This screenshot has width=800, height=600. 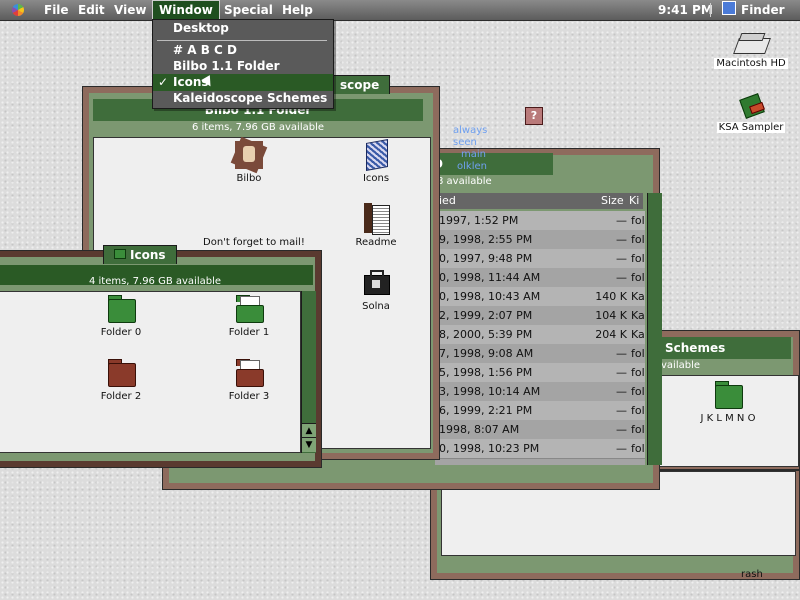 What do you see at coordinates (486, 410) in the screenshot?
I see `cell-date: 6, 1999, 2:21 PM` at bounding box center [486, 410].